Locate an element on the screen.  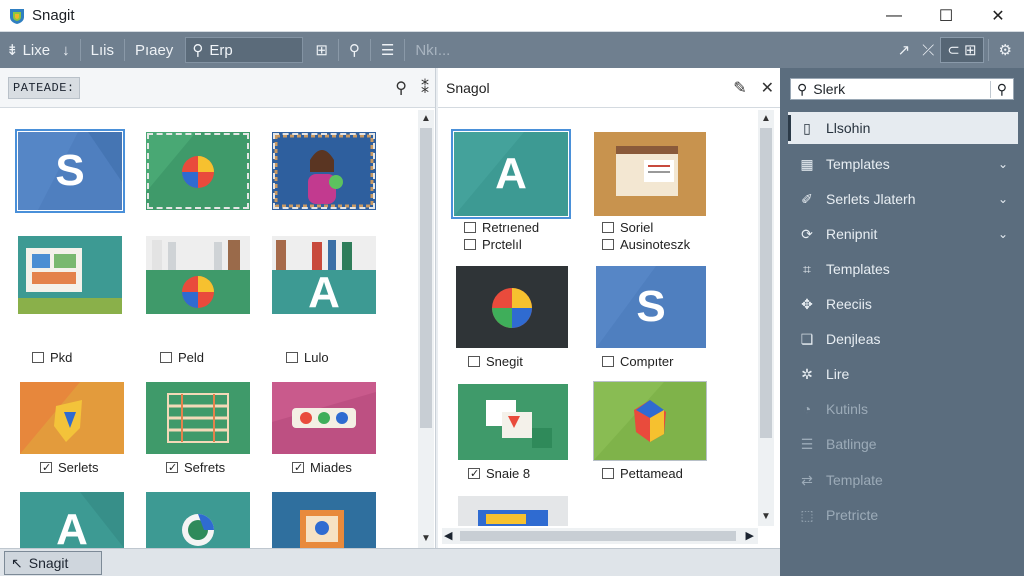
toolbar-down-button: ↓ is located at coordinates (66, 50).